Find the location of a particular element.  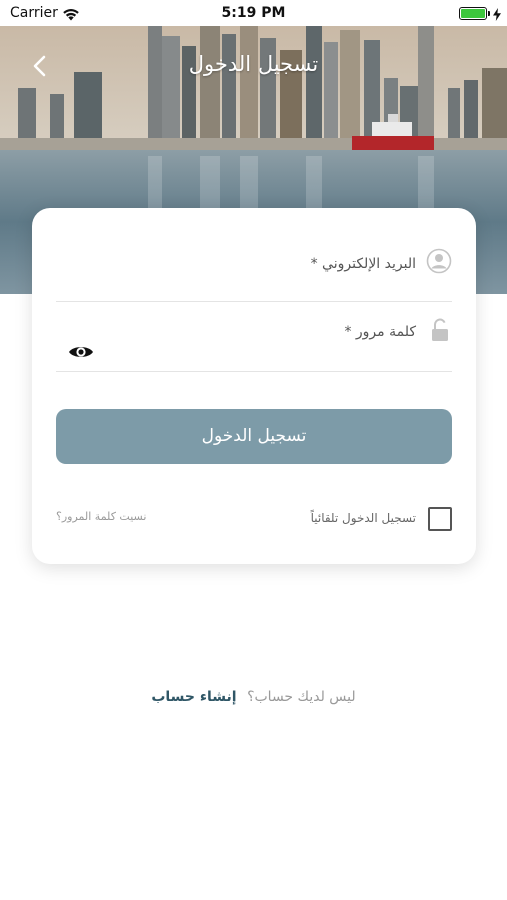

signup-row: ليس لديك حساب؟ إنشاء حساب is located at coordinates (253, 697).